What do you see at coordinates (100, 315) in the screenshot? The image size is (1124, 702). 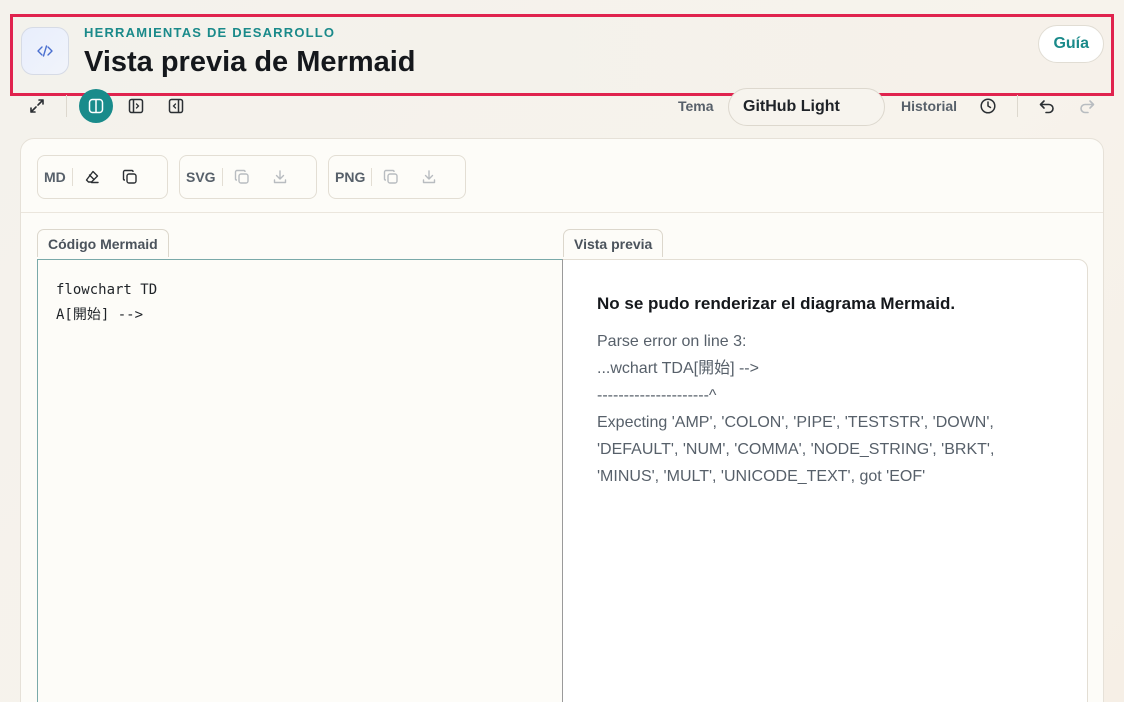 I see `code-line: A[開始] -->` at bounding box center [100, 315].